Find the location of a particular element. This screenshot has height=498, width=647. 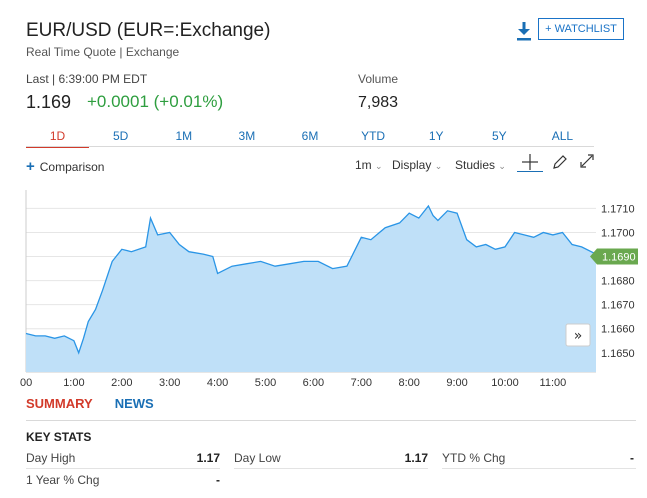

day-high-value: 1.17 is located at coordinates (208, 458).